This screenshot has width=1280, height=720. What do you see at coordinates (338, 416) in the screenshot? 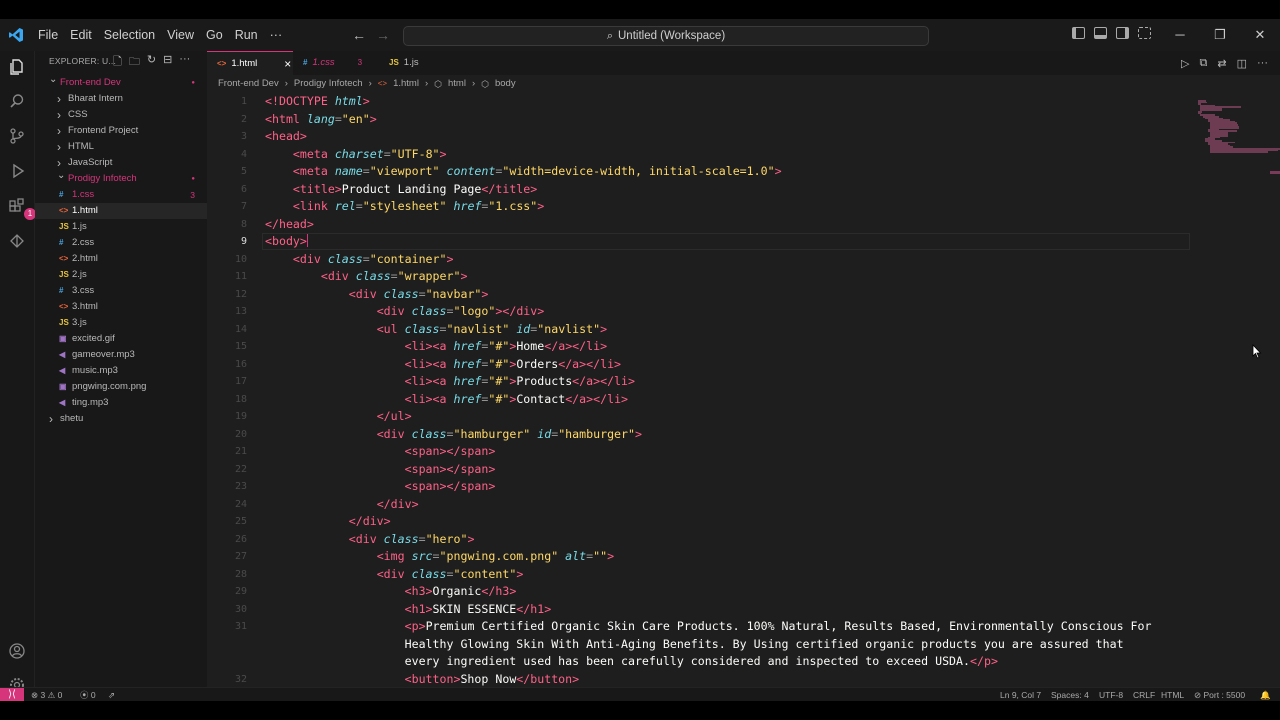
I see `code-line: </ul>` at bounding box center [338, 416].